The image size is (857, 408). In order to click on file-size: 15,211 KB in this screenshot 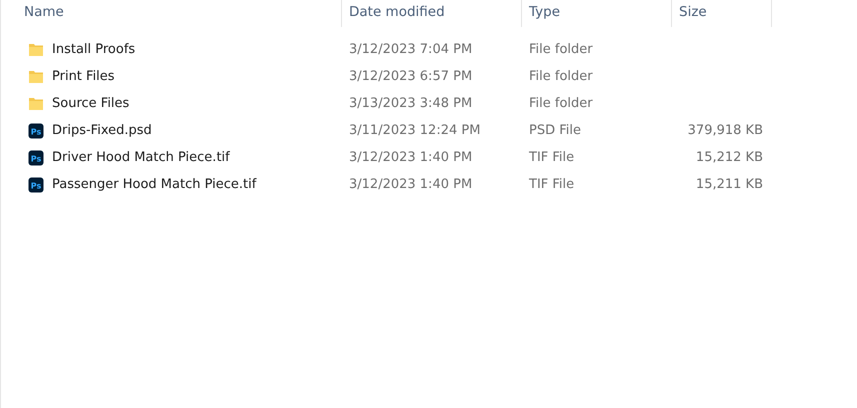, I will do `click(728, 184)`.